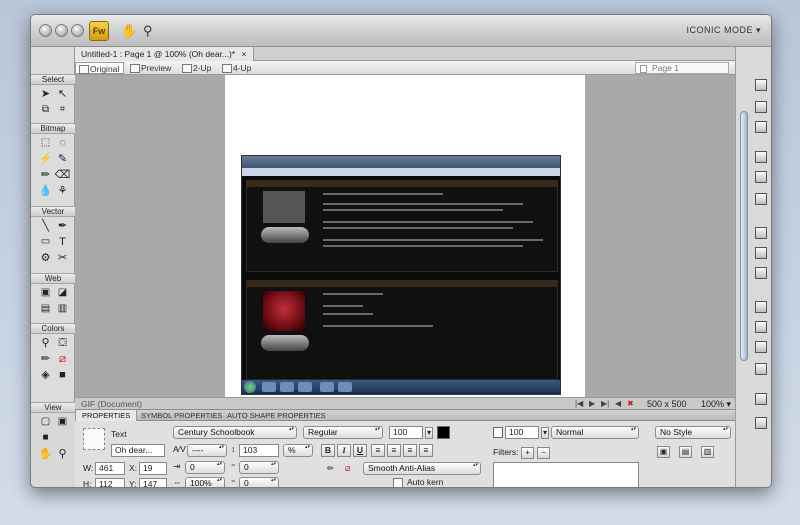 The image size is (800, 525). I want to click on full-screen-menu-mode-icon: ▣, so click(62, 422).